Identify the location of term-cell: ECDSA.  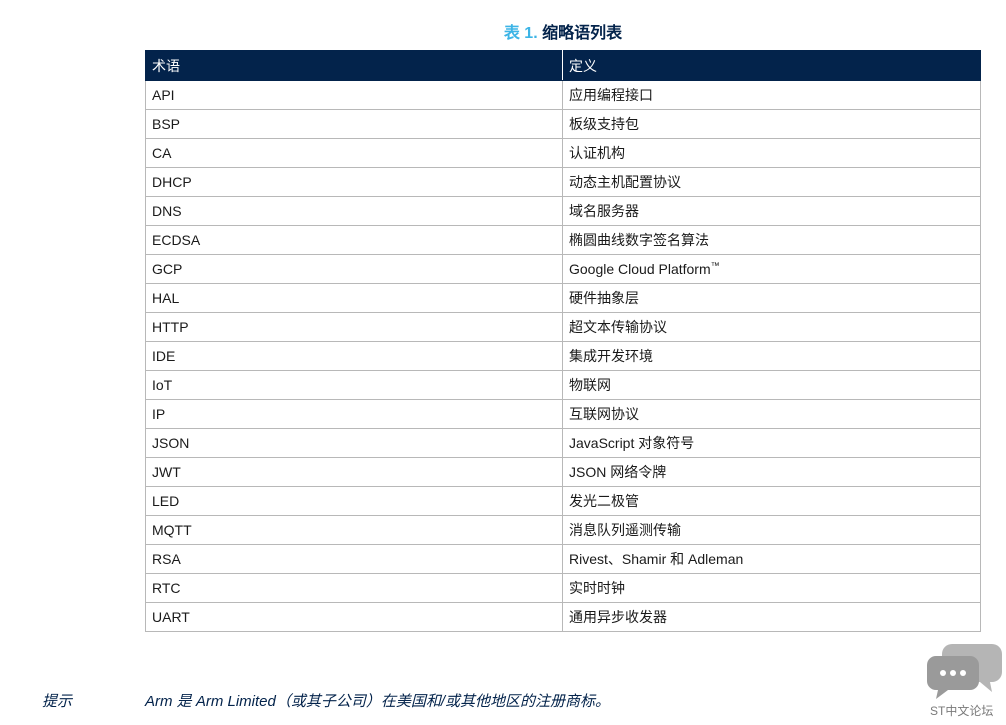
(354, 240).